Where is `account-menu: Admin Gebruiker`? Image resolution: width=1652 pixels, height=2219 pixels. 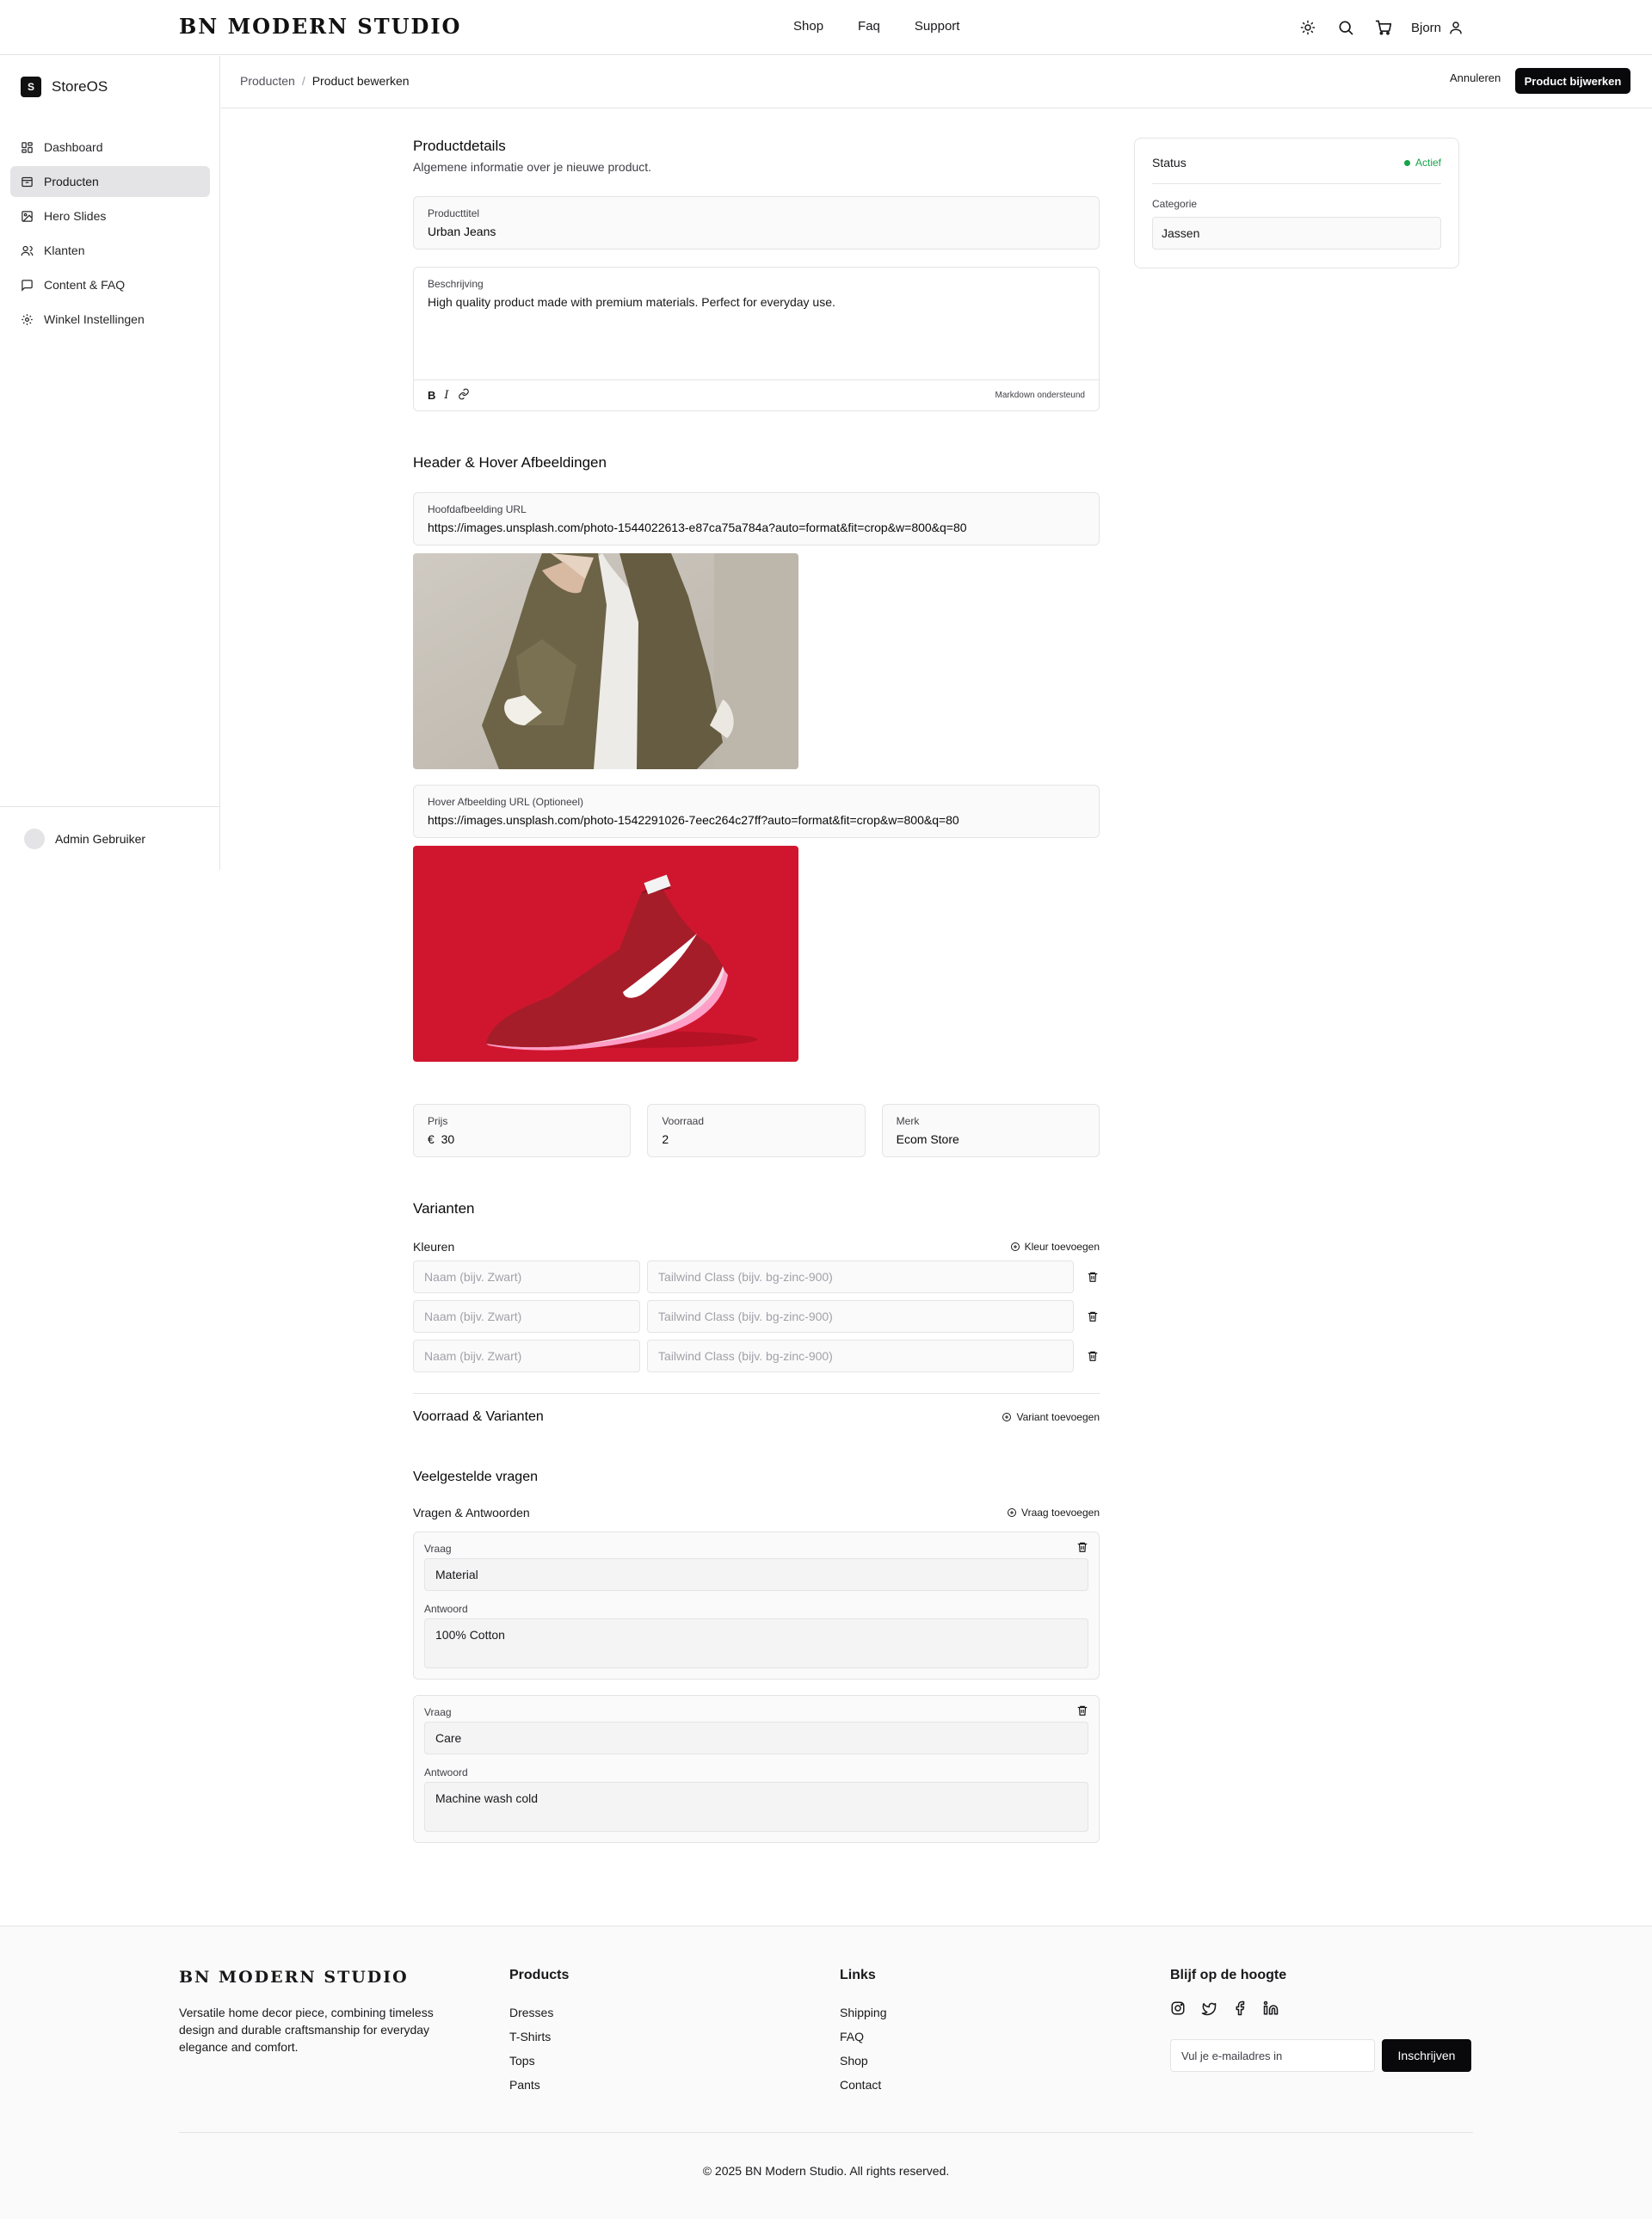
account-menu: Admin Gebruiker is located at coordinates (109, 838).